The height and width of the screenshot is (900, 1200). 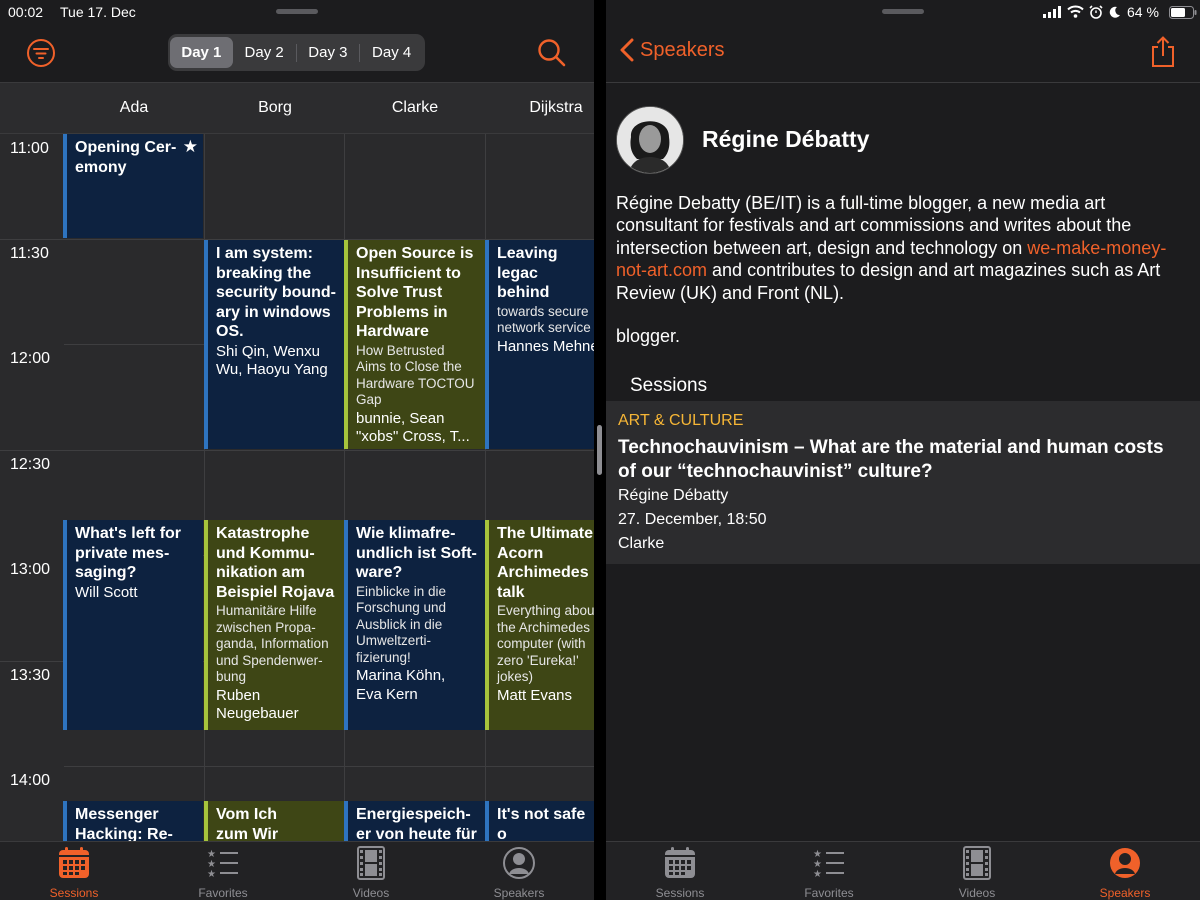 I want to click on back-button: Speakers, so click(x=672, y=50).